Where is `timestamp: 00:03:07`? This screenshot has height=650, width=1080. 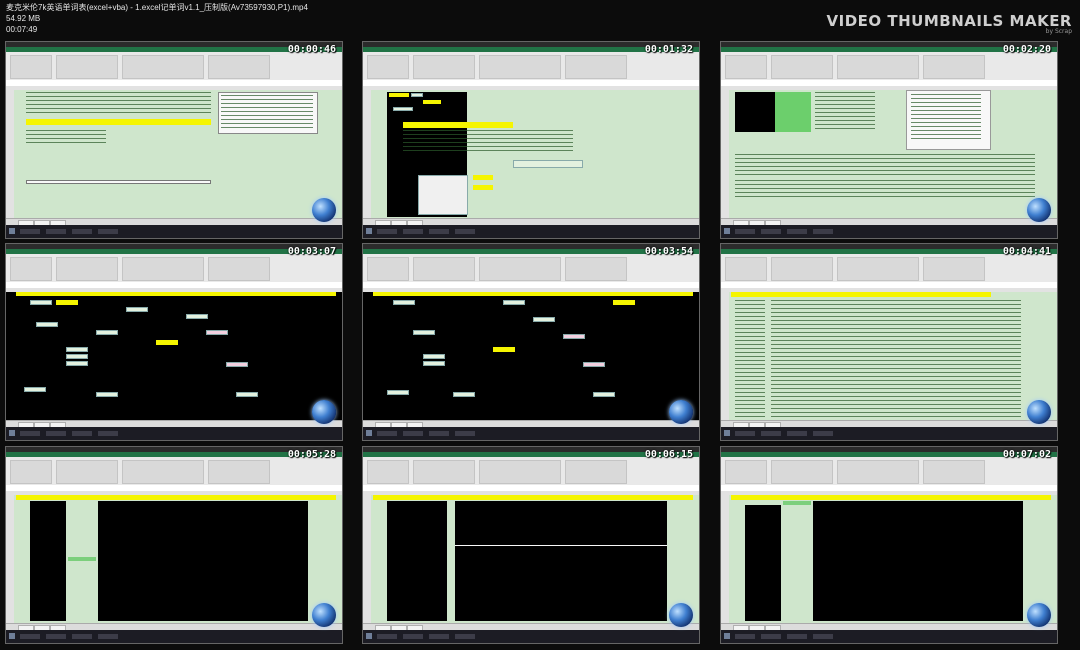
timestamp: 00:03:07 is located at coordinates (311, 251).